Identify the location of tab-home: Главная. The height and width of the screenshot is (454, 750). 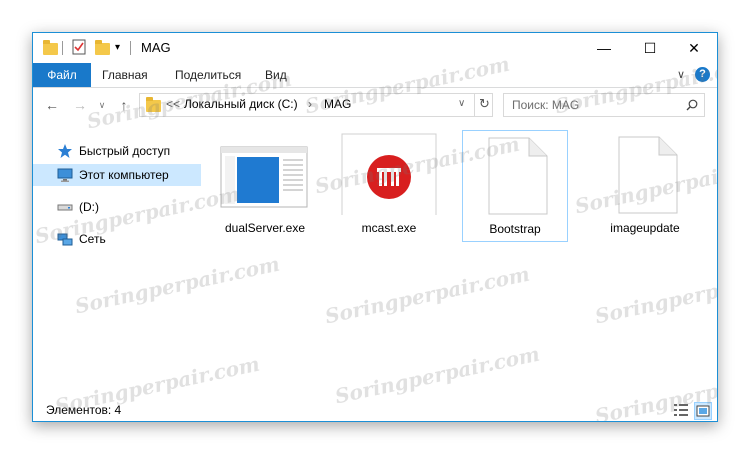
(125, 75).